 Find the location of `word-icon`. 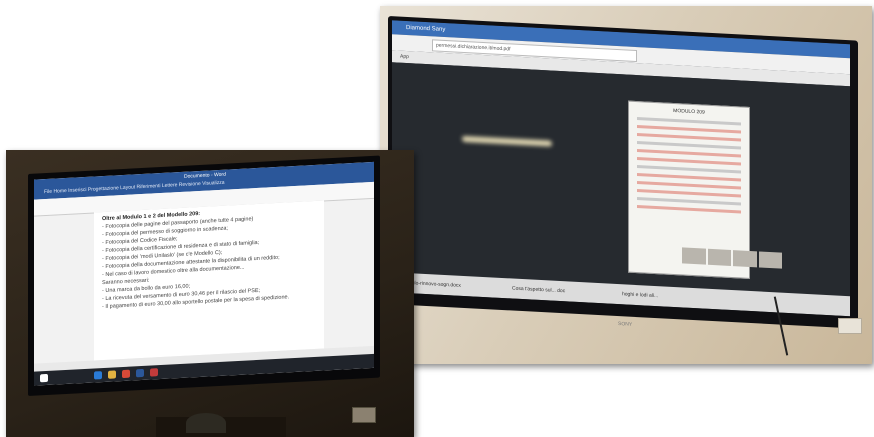

word-icon is located at coordinates (140, 373).